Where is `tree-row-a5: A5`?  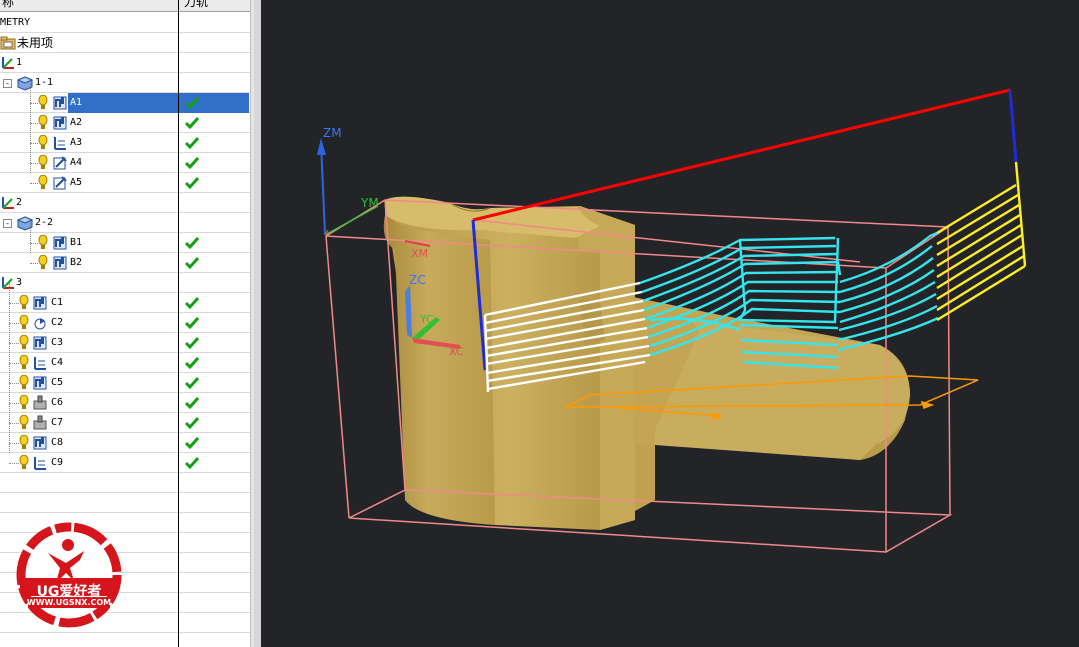
tree-row-a5: A5 is located at coordinates (125, 183).